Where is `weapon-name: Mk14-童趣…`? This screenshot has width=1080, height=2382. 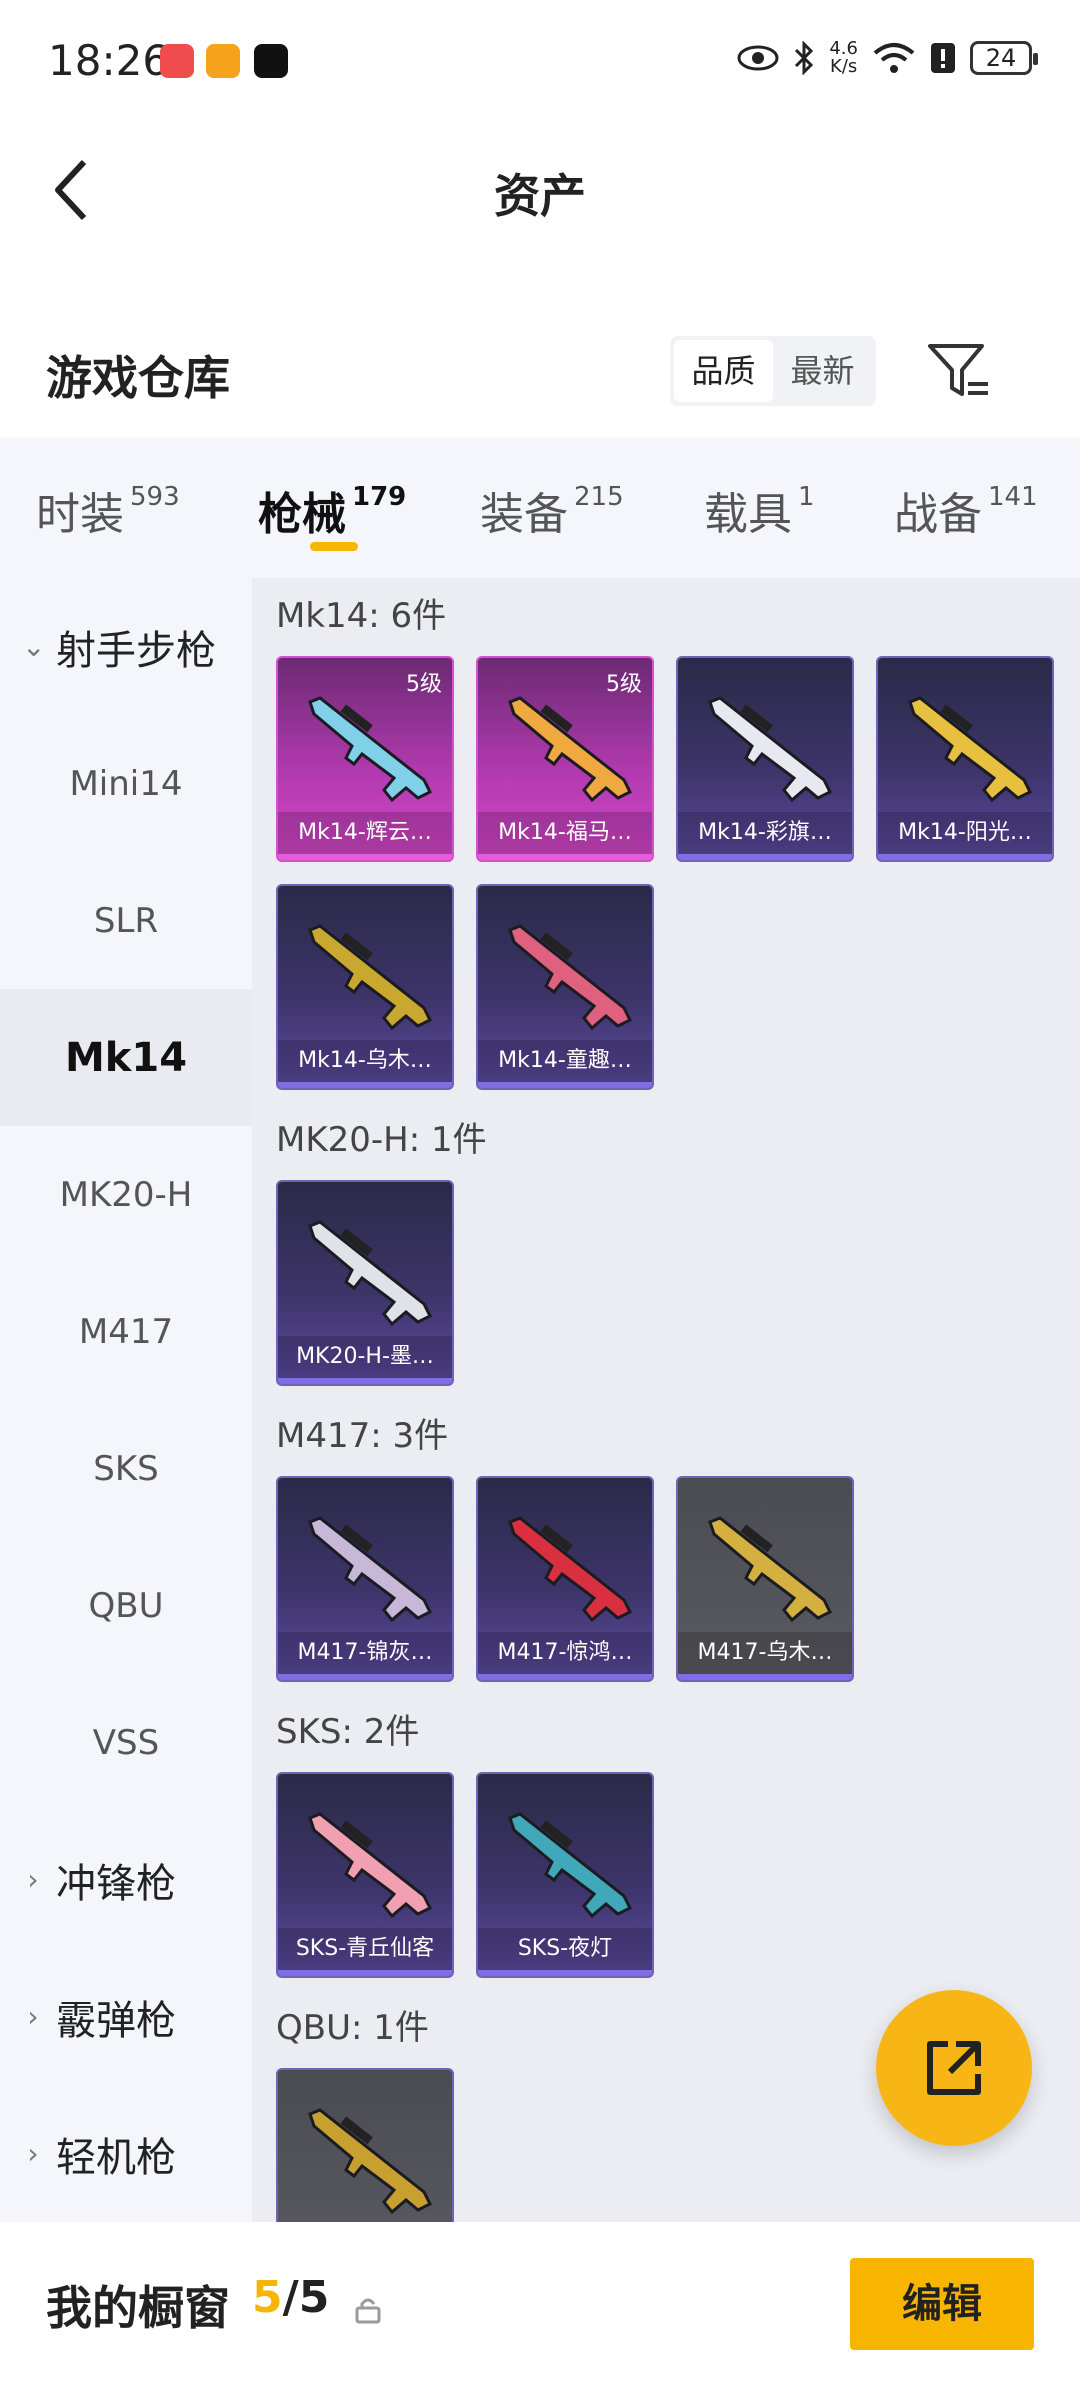
weapon-name: Mk14-童趣… is located at coordinates (565, 1061).